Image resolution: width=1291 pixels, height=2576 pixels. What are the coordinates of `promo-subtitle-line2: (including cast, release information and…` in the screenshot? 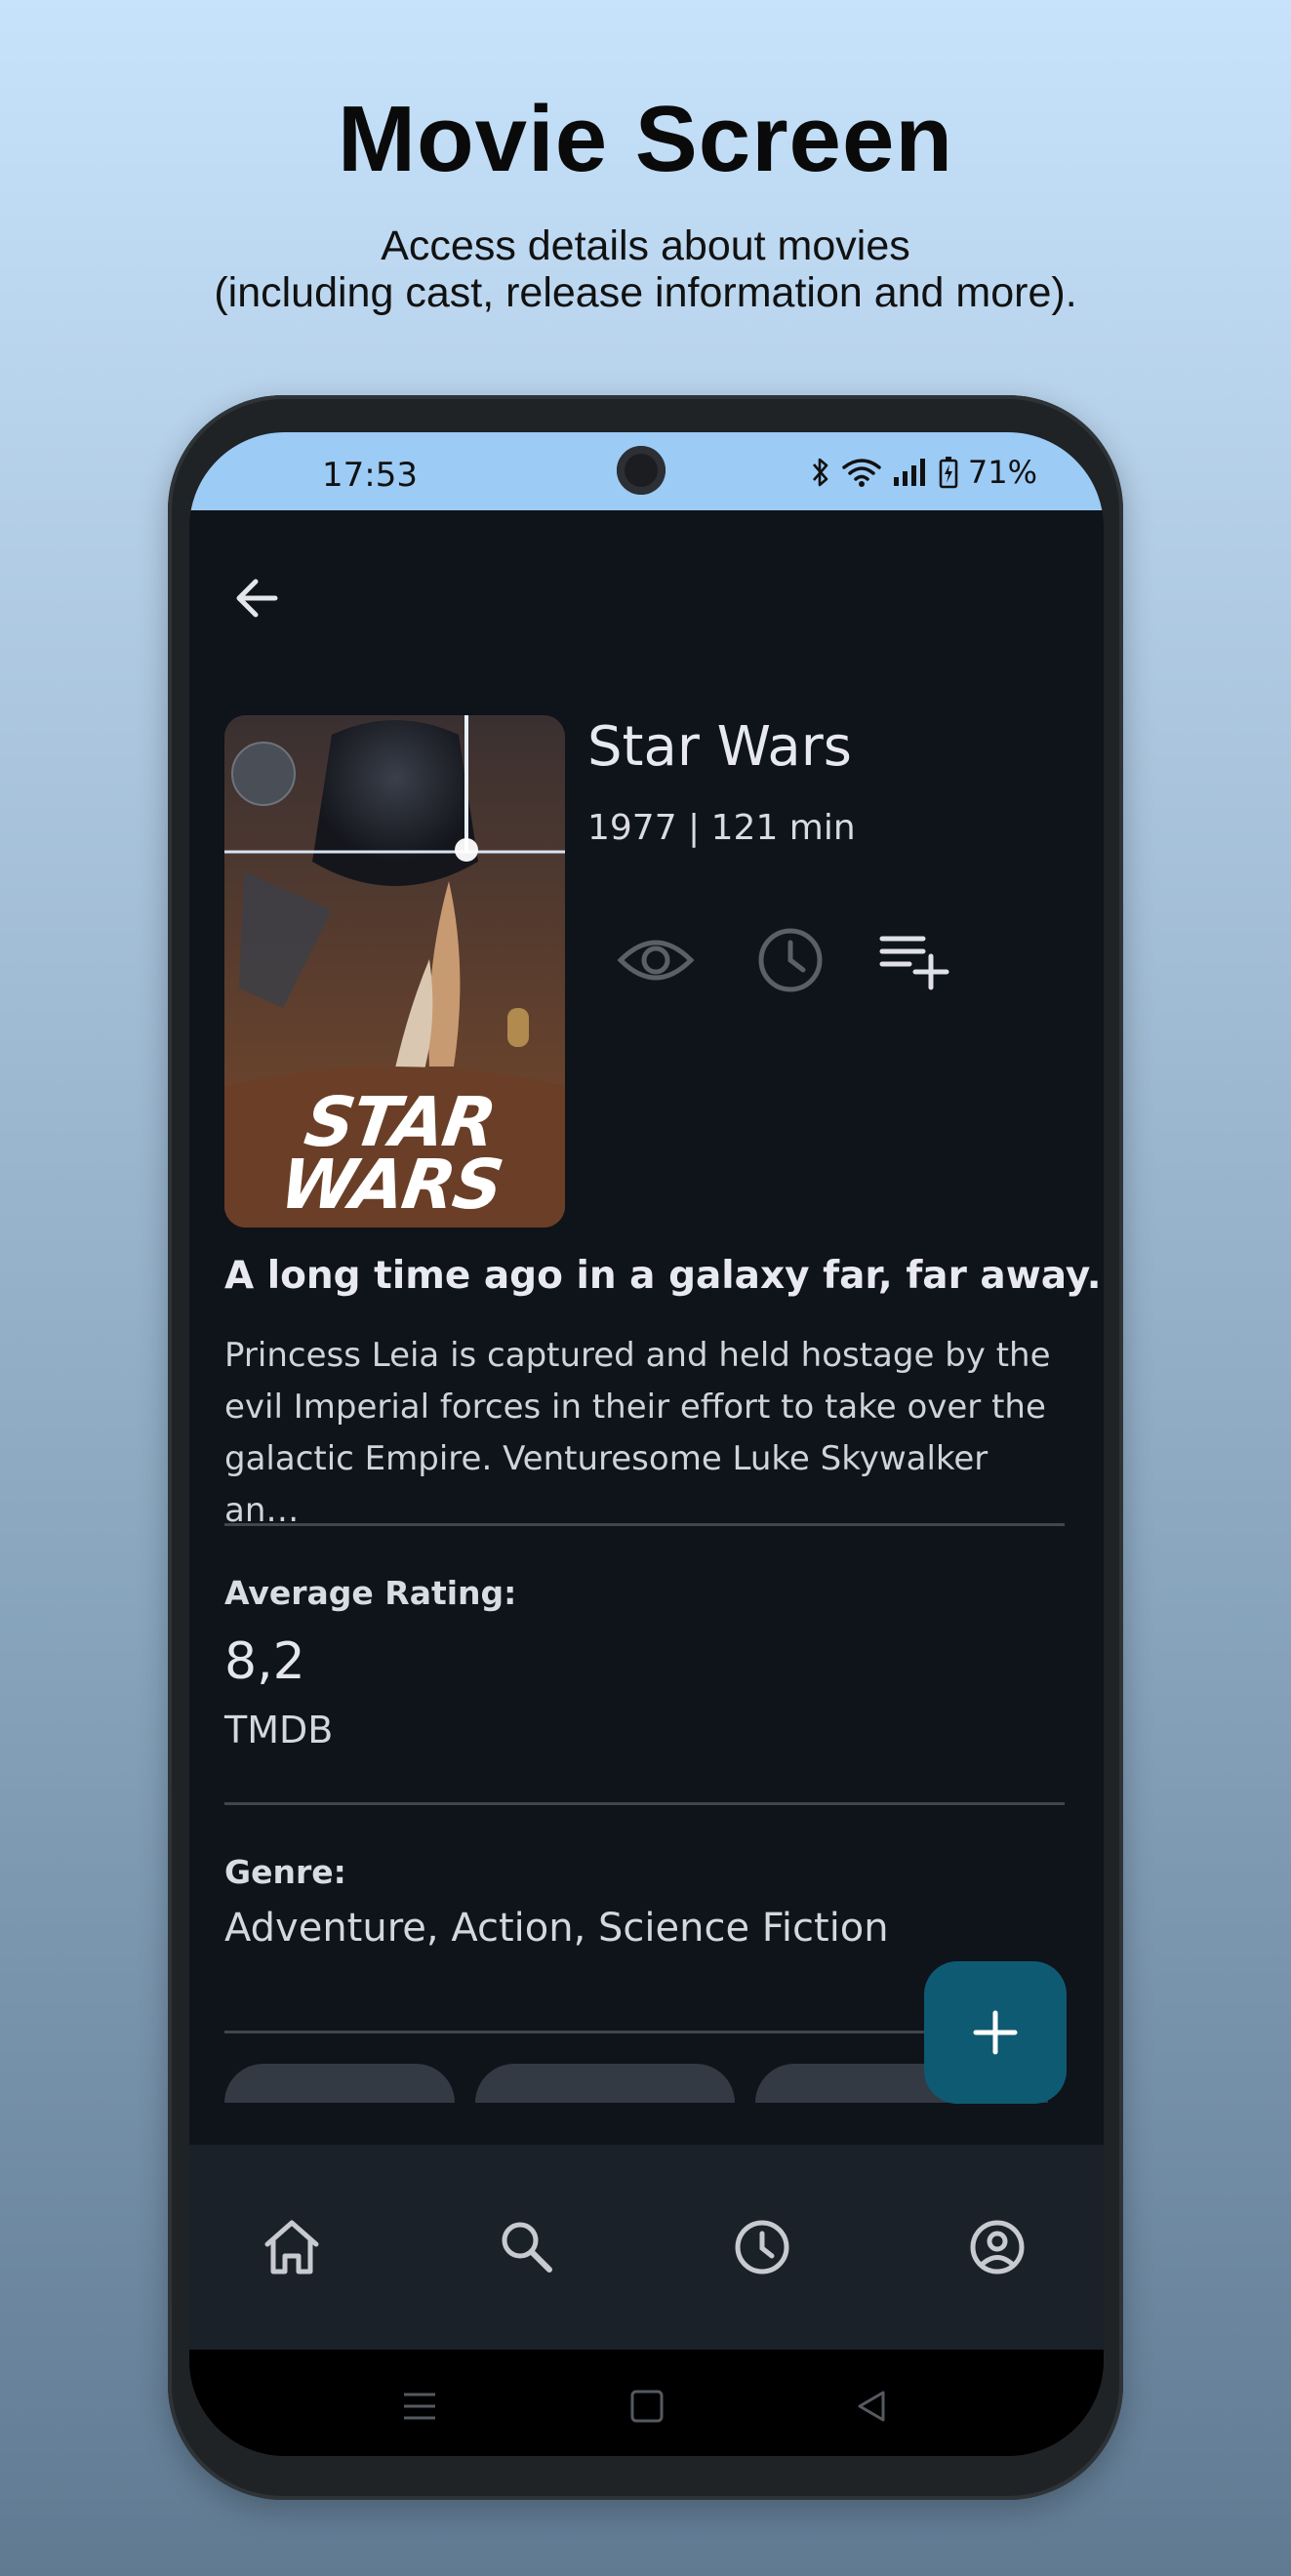 It's located at (645, 292).